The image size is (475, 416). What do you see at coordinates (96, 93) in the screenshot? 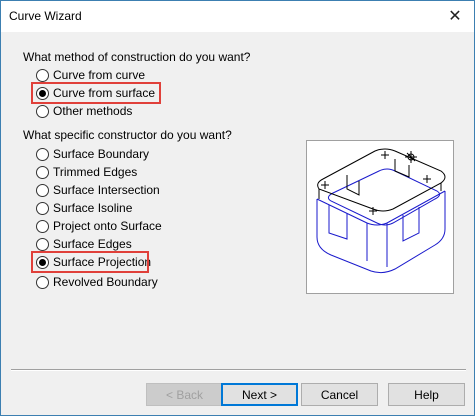
I see `highlight-box-method` at bounding box center [96, 93].